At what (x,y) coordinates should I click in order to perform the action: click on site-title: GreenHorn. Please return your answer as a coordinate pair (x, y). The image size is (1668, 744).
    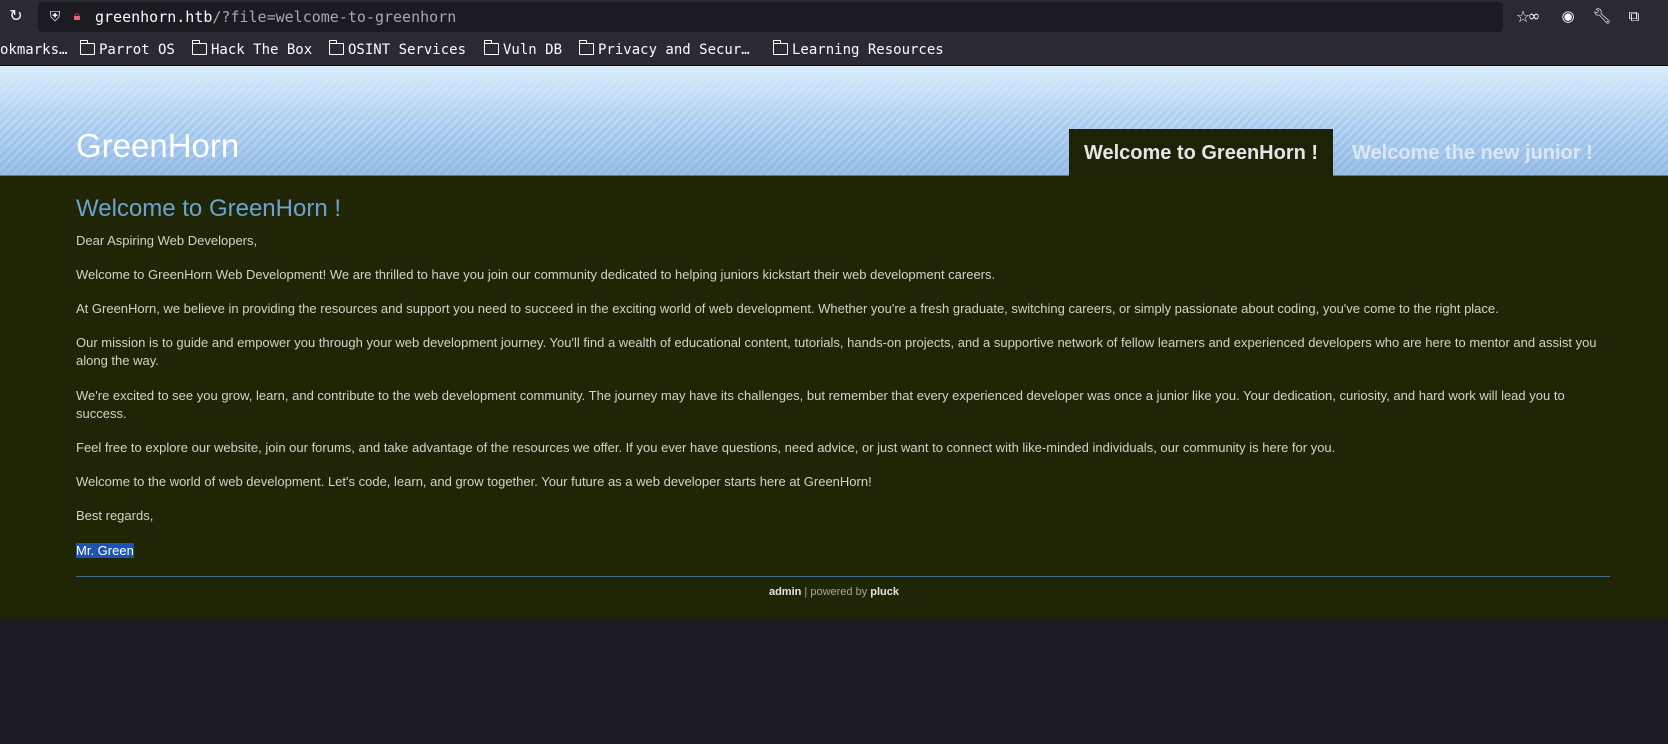
    Looking at the image, I should click on (158, 145).